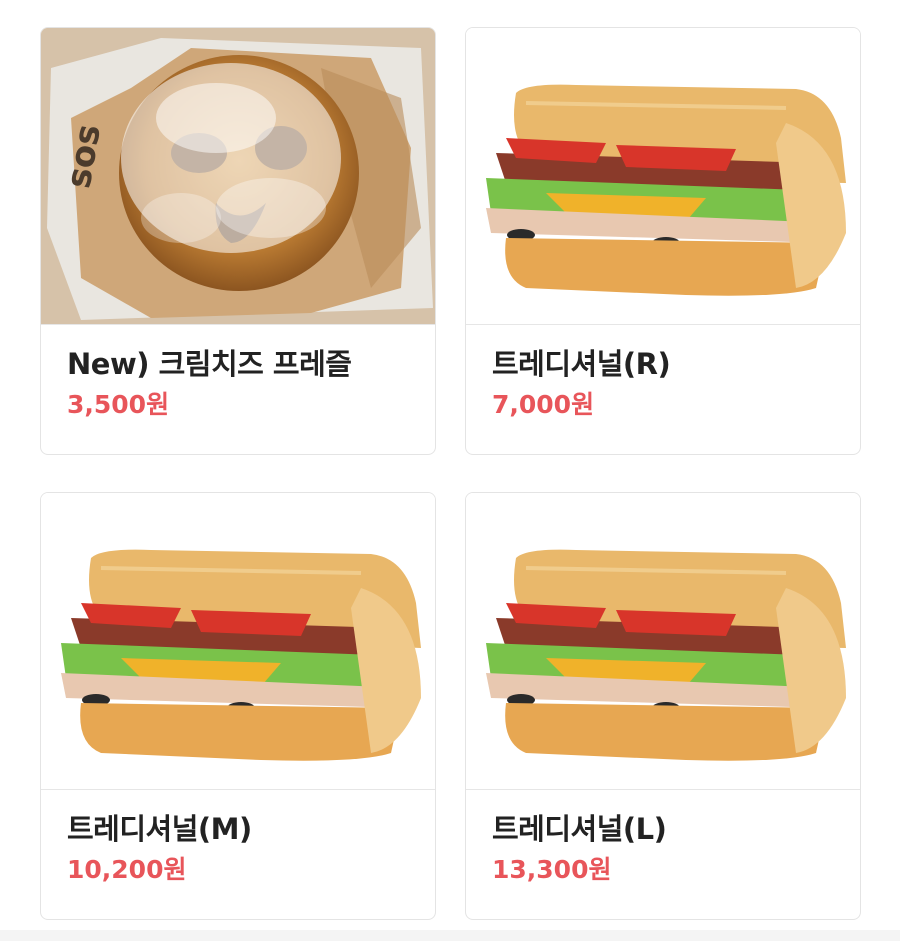 The image size is (900, 941). Describe the element at coordinates (543, 404) in the screenshot. I see `menu-item-price: 7,000원` at that location.